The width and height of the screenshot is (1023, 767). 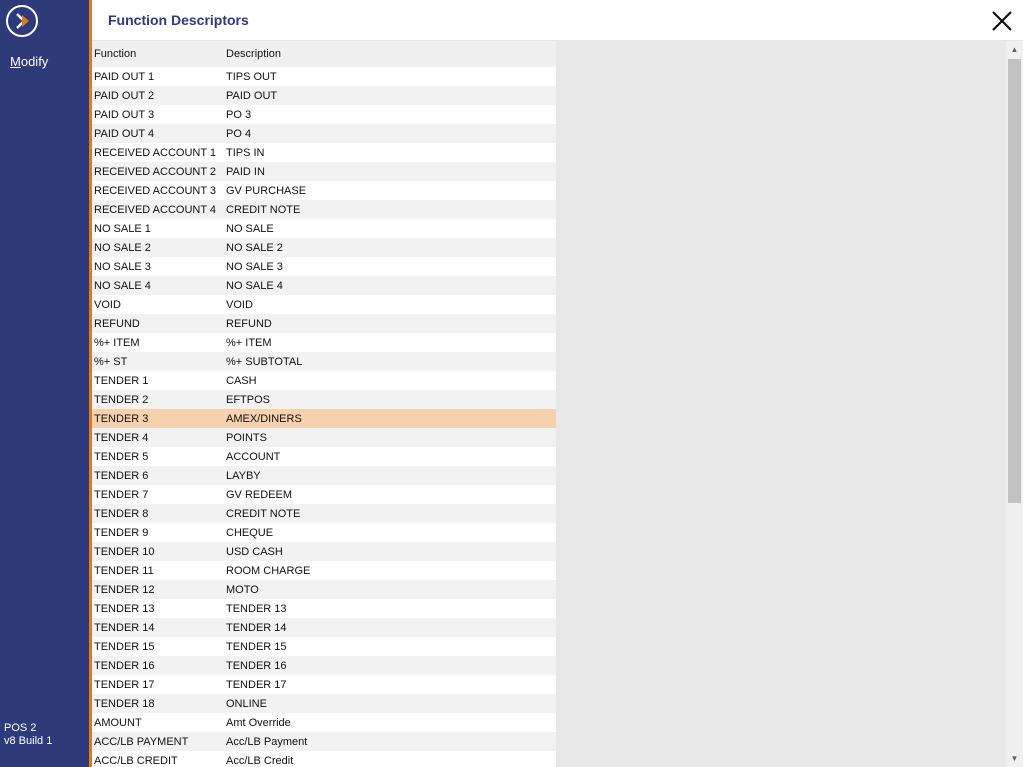 I want to click on cell-description: EFTPOS, so click(x=248, y=399).